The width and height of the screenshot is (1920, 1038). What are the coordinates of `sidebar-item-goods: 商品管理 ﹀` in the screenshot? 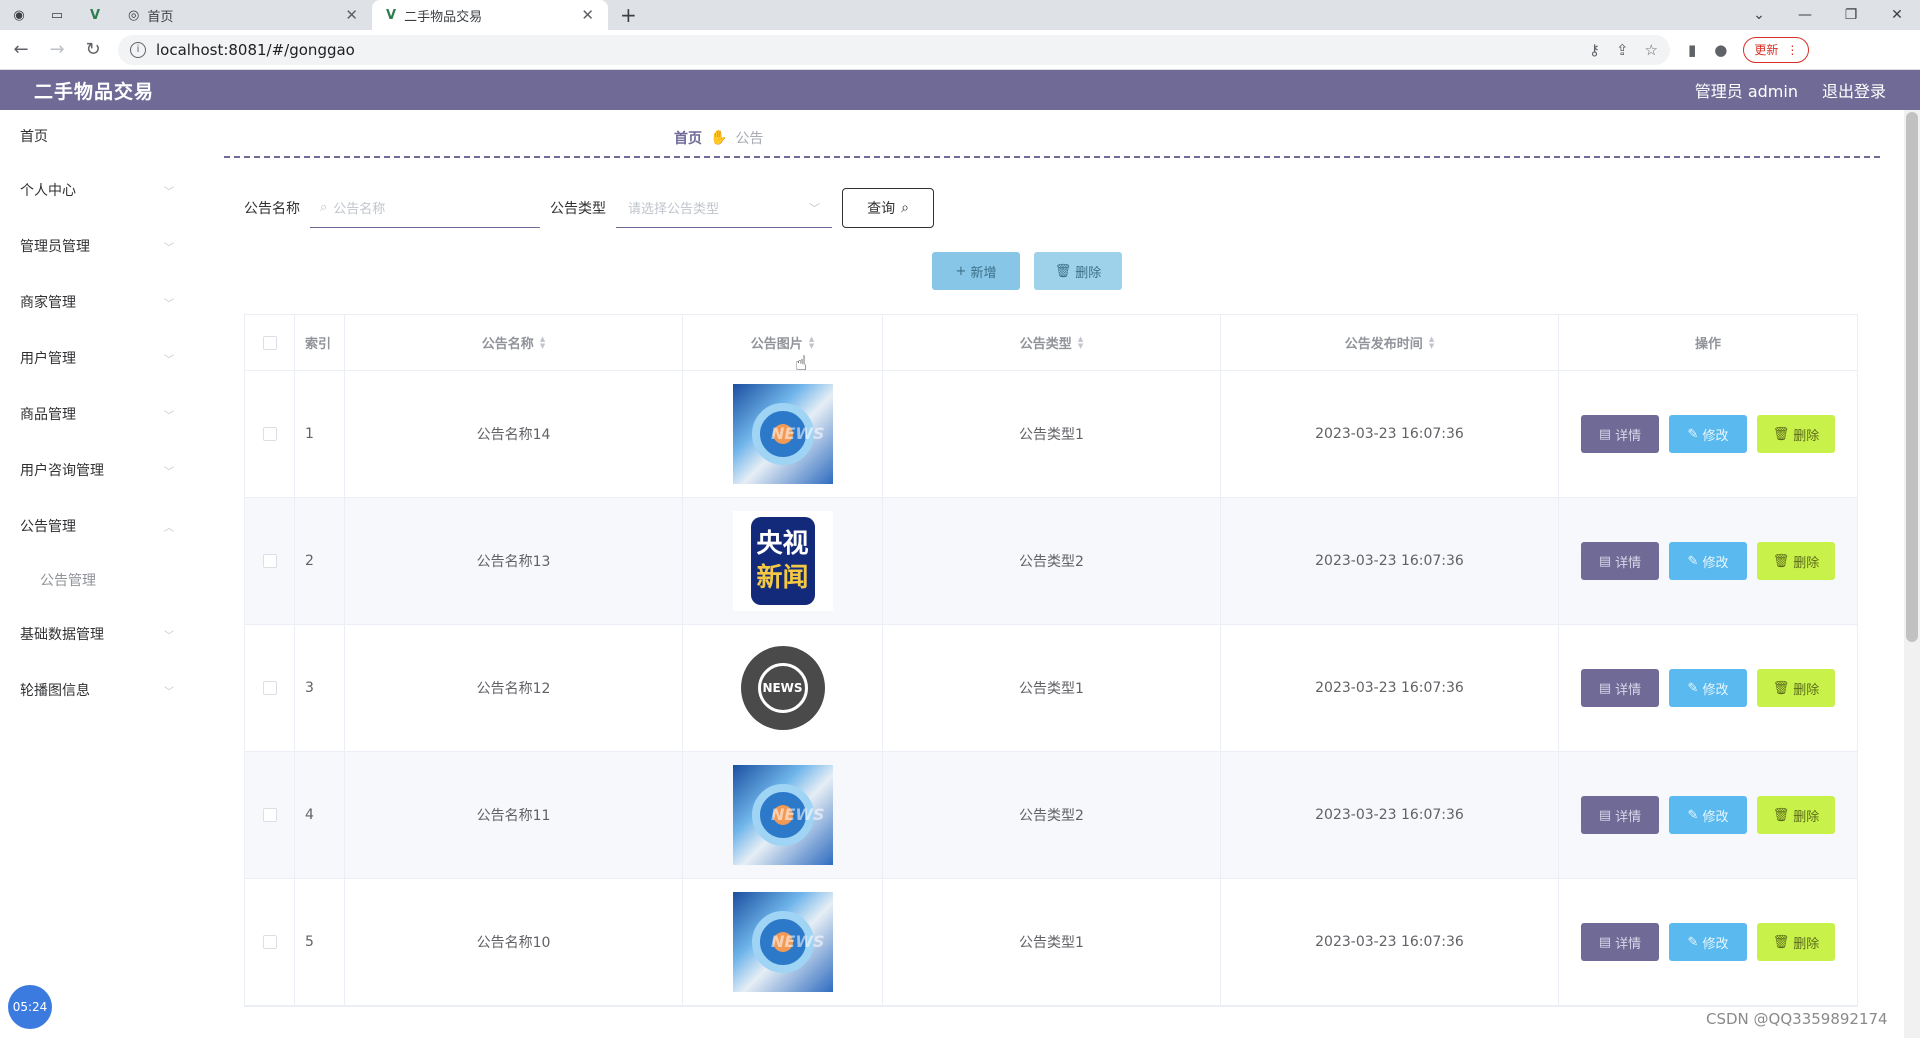 It's located at (95, 414).